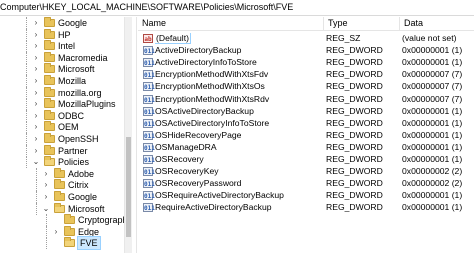 Image resolution: width=474 pixels, height=253 pixels. Describe the element at coordinates (432, 98) in the screenshot. I see `value-data: 0x00000007 (7)` at that location.